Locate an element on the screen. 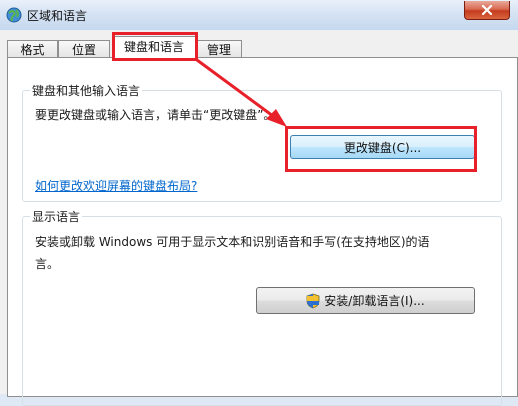 The width and height of the screenshot is (518, 406). globe-icon is located at coordinates (14, 15).